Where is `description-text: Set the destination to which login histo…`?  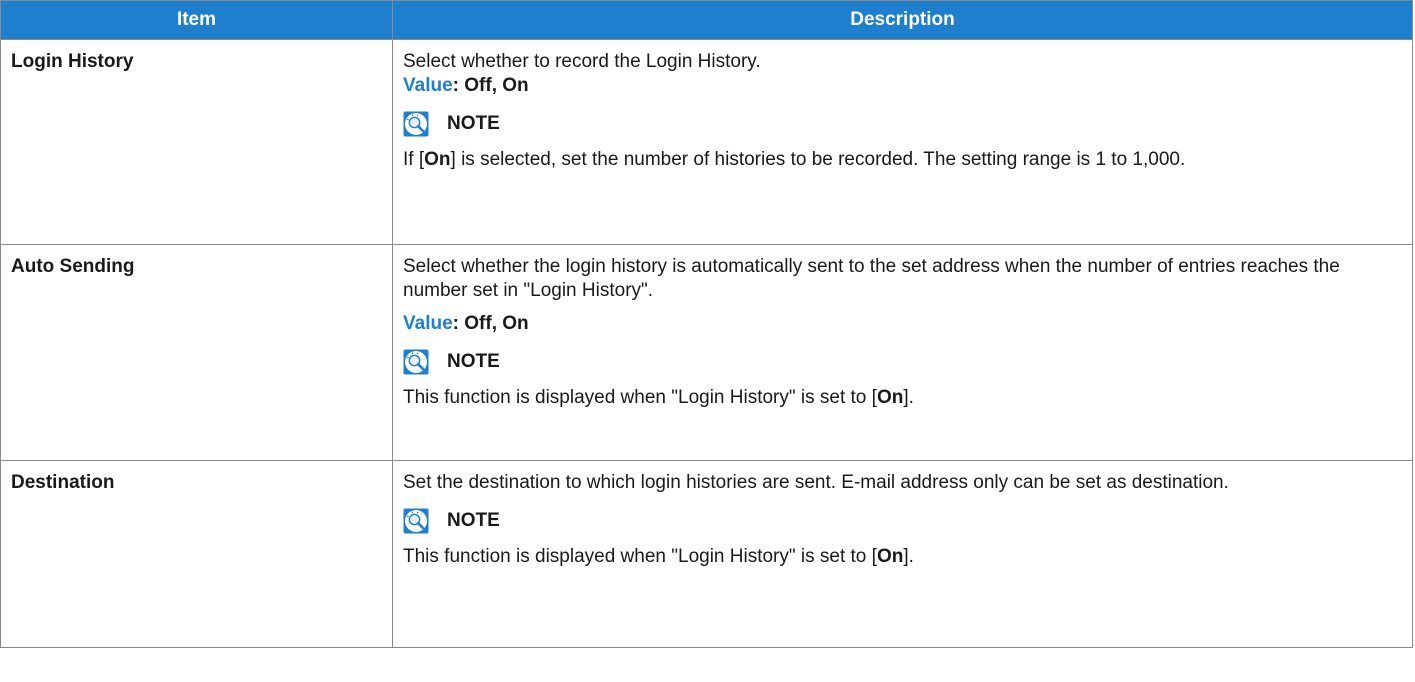 description-text: Set the destination to which login histo… is located at coordinates (816, 482).